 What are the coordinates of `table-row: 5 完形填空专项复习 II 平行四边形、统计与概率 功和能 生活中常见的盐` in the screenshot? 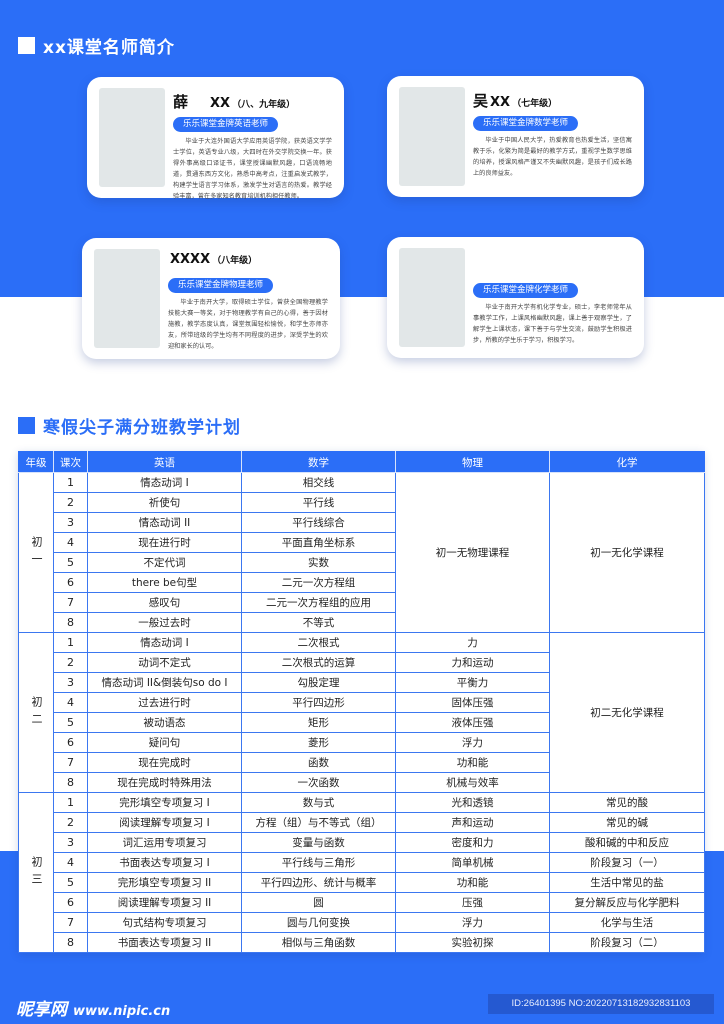 It's located at (362, 882).